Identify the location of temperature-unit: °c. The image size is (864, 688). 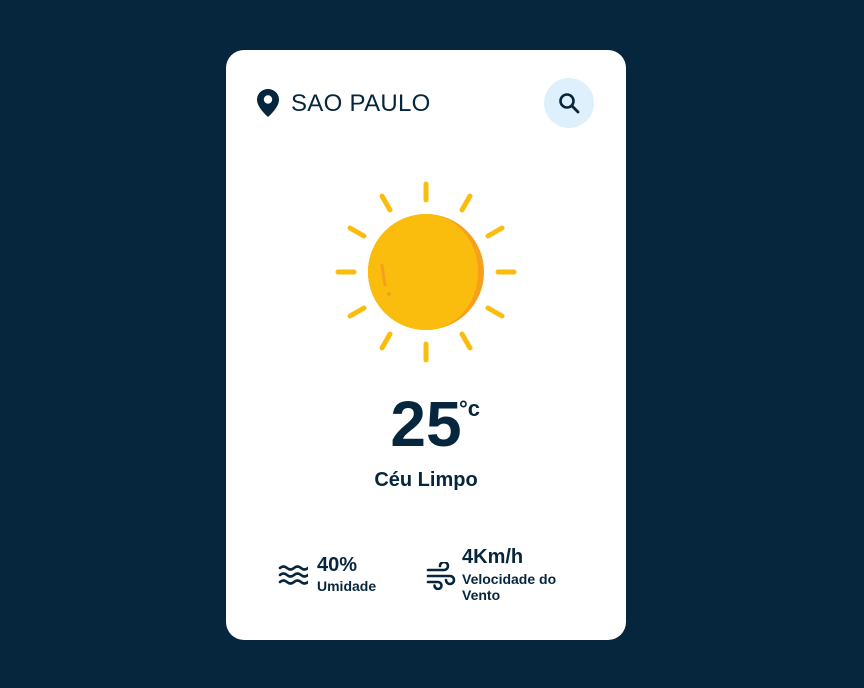
(470, 408).